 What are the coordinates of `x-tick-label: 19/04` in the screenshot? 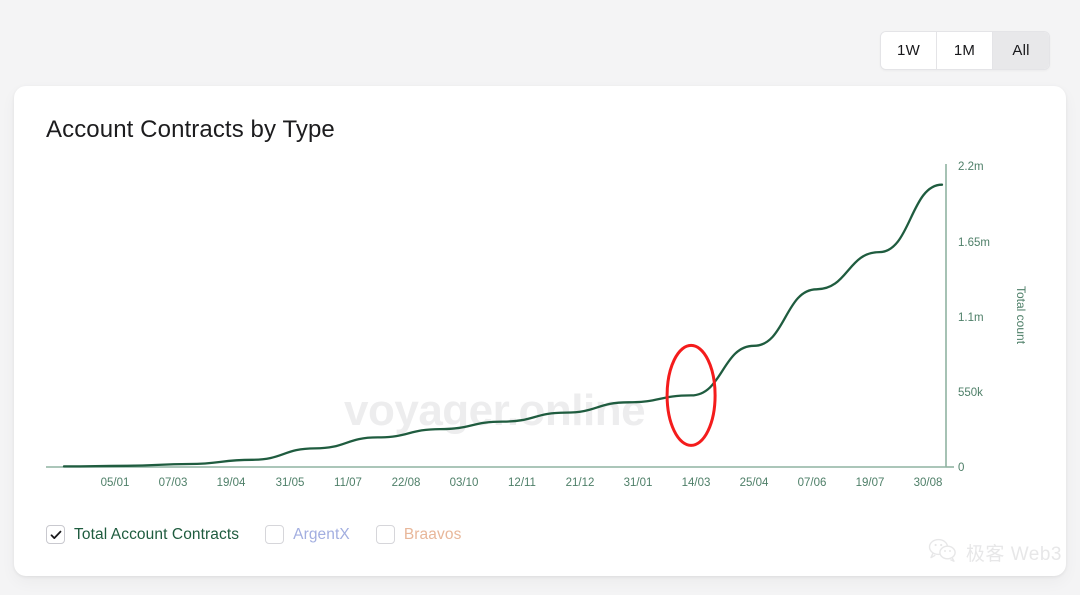 It's located at (231, 483).